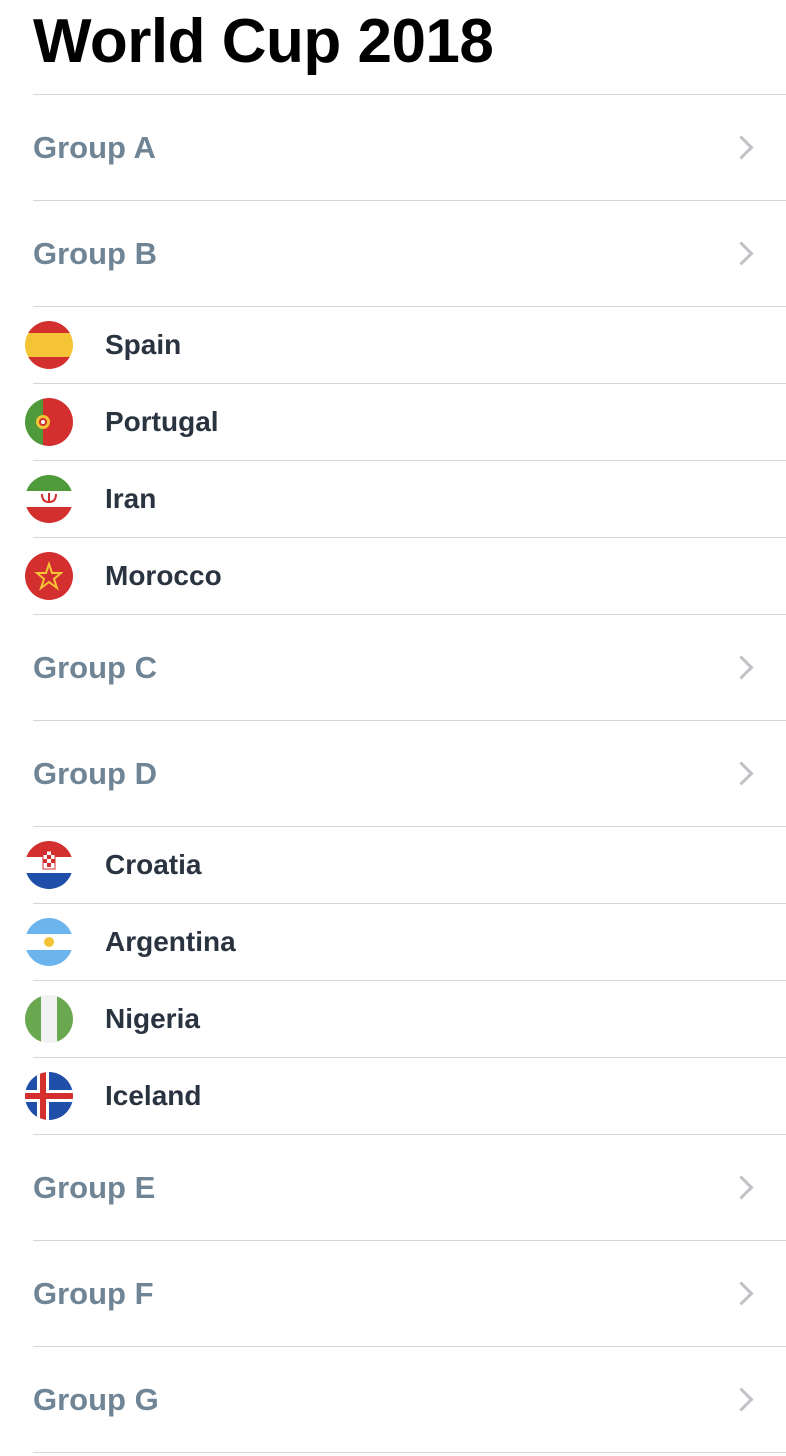 The width and height of the screenshot is (786, 1456). I want to click on iceland-flag-icon, so click(49, 1096).